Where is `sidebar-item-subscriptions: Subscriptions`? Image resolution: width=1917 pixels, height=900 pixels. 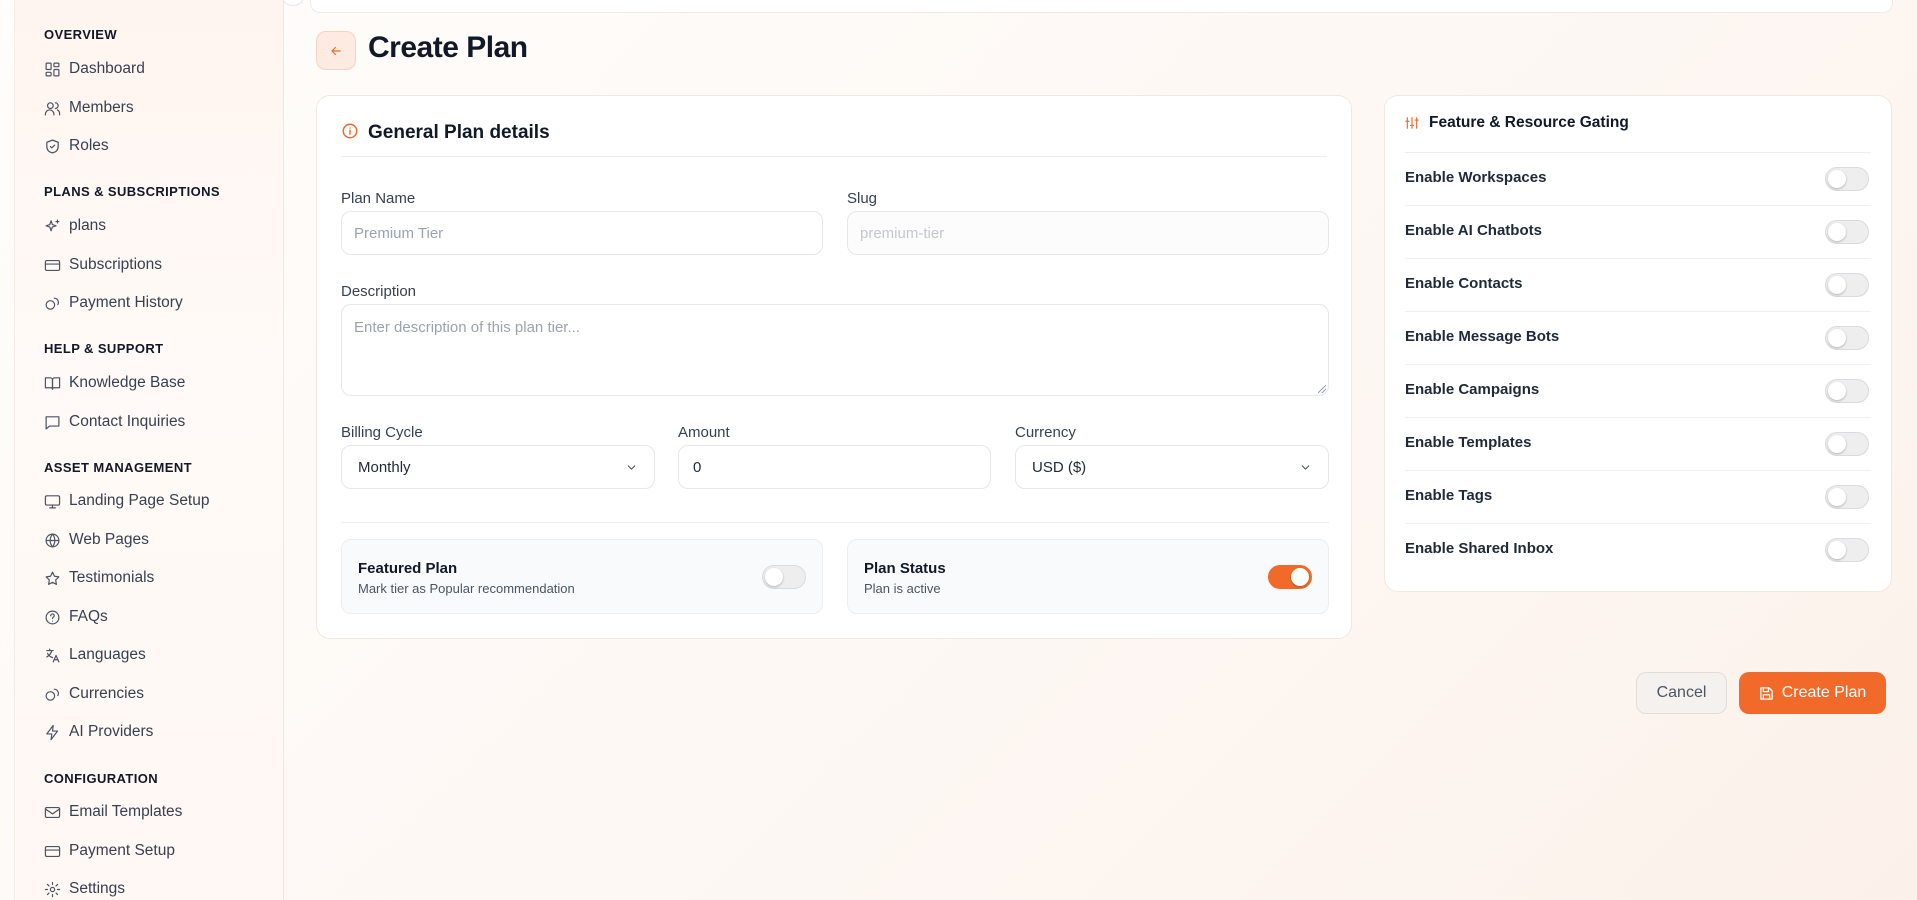
sidebar-item-subscriptions: Subscriptions is located at coordinates (103, 265).